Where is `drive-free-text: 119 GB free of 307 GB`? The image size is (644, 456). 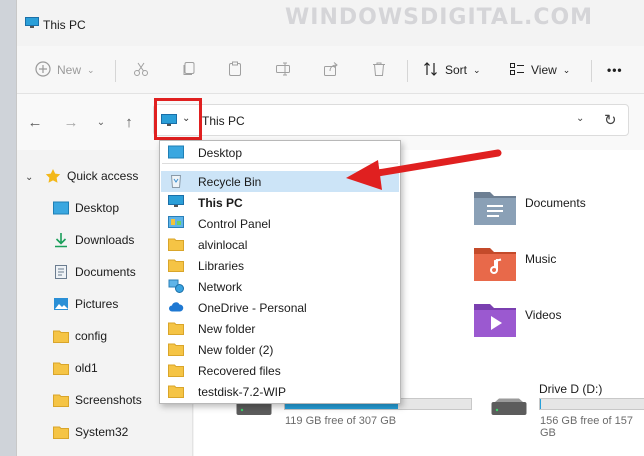 drive-free-text: 119 GB free of 307 GB is located at coordinates (341, 421).